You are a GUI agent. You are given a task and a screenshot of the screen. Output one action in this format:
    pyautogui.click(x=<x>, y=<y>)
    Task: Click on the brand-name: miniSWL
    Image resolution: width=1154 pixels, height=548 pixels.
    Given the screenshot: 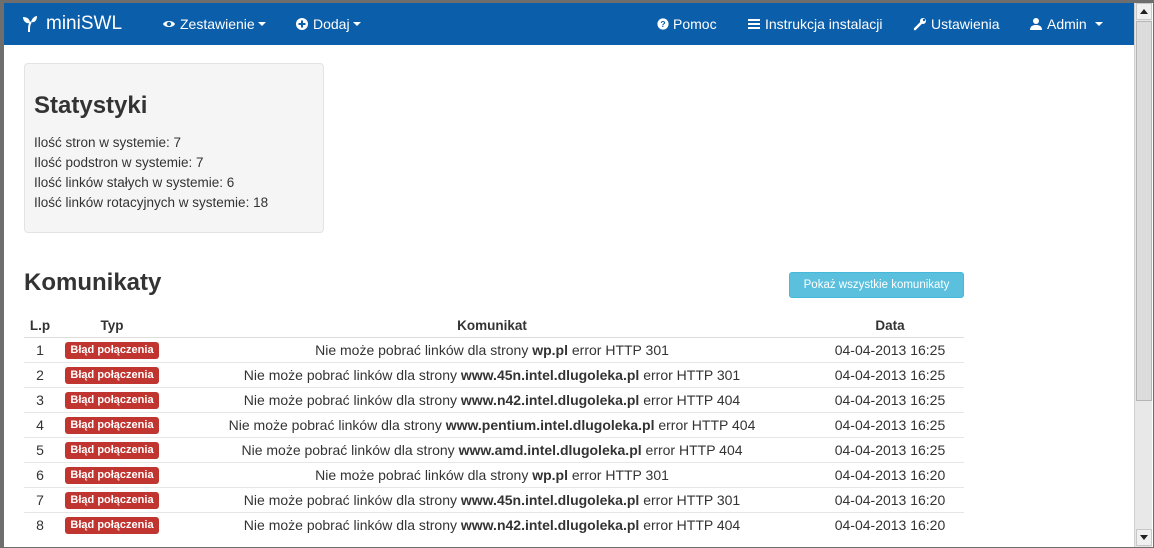 What is the action you would take?
    pyautogui.click(x=84, y=23)
    